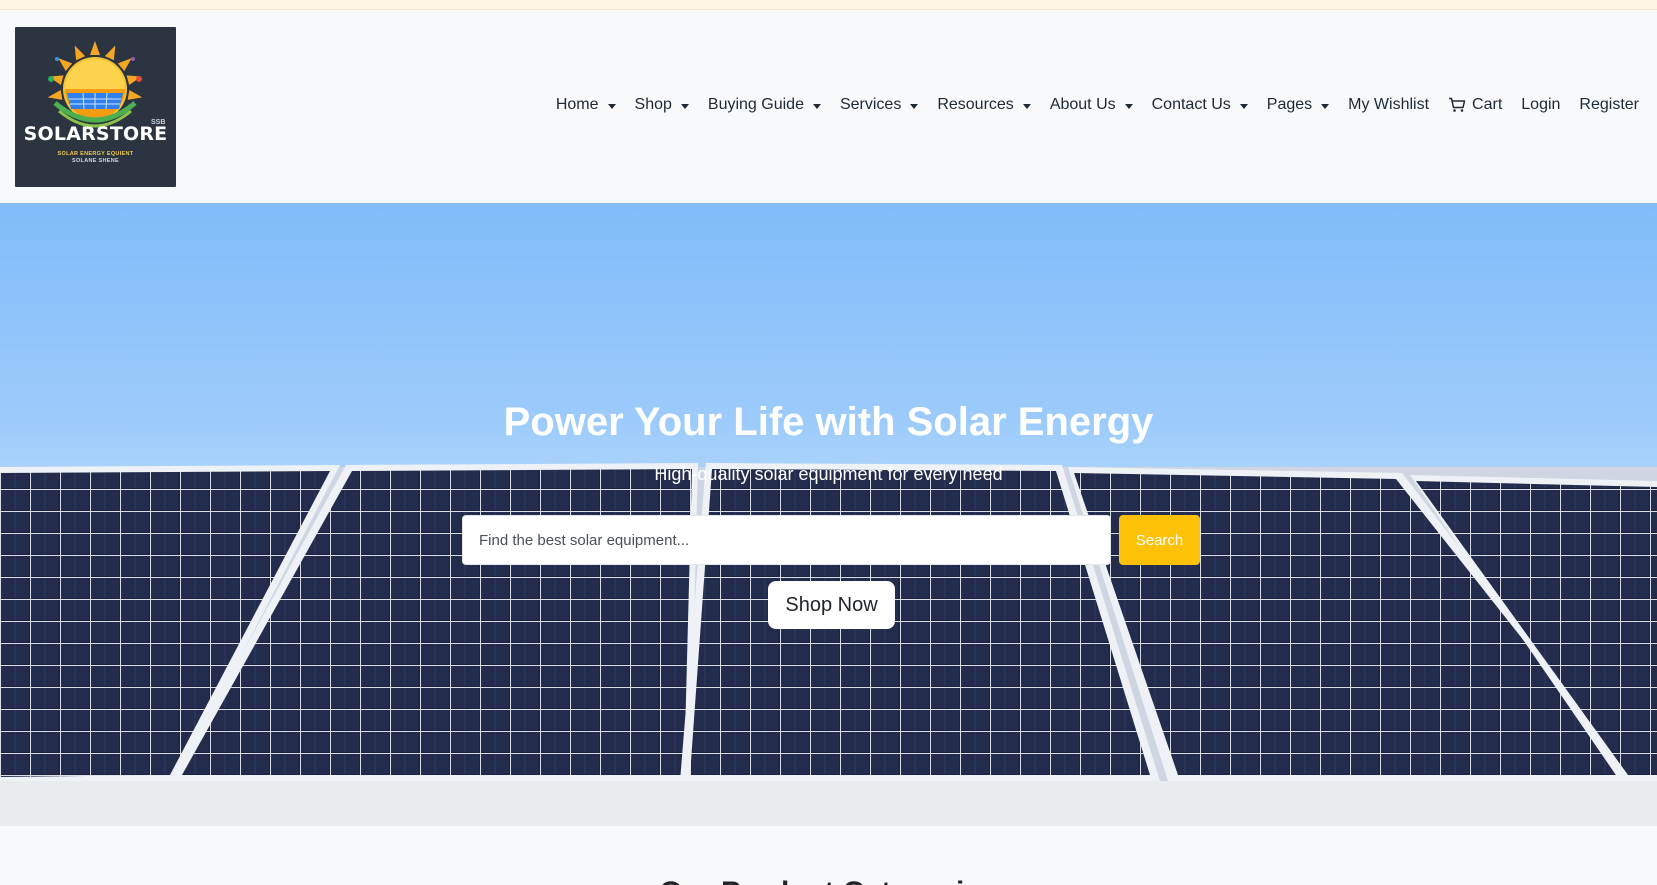 Image resolution: width=1657 pixels, height=885 pixels. What do you see at coordinates (1475, 105) in the screenshot?
I see `nav-cart: Cart` at bounding box center [1475, 105].